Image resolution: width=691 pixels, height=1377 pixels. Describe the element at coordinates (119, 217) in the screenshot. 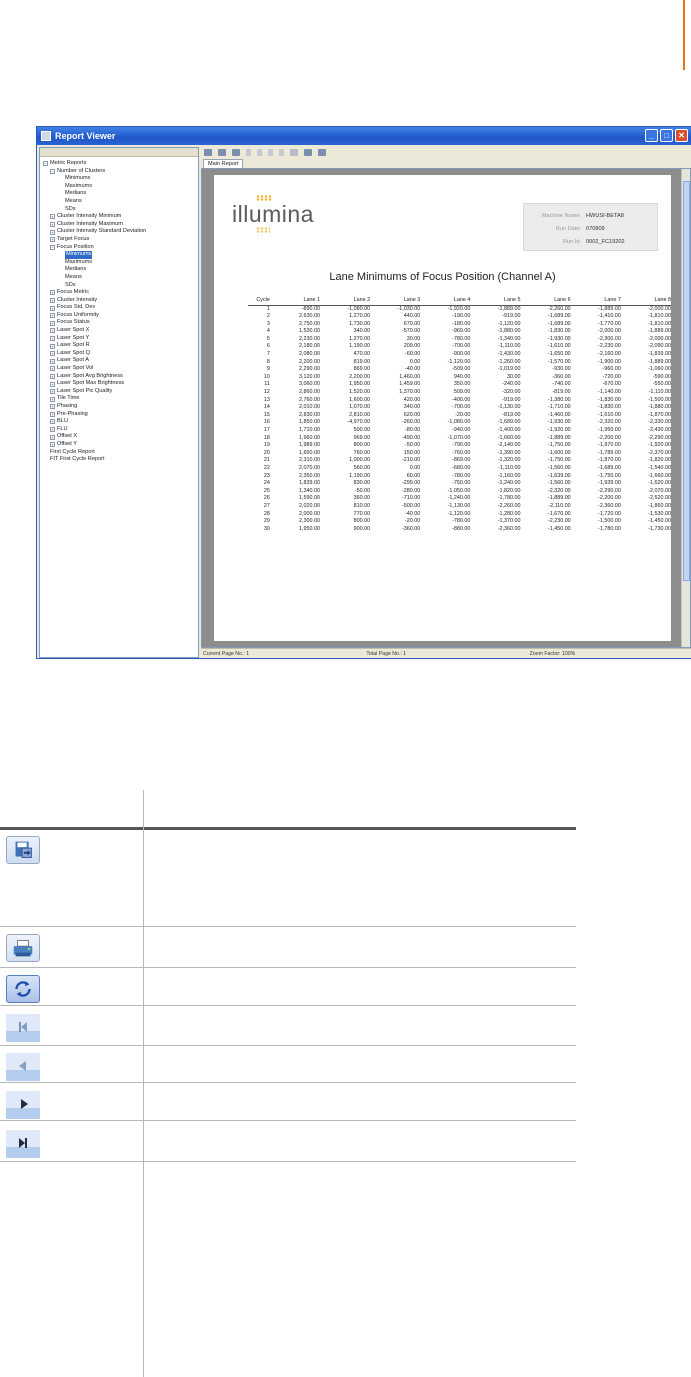

I see `tree-item: + Cluster Intensity Minimum` at that location.